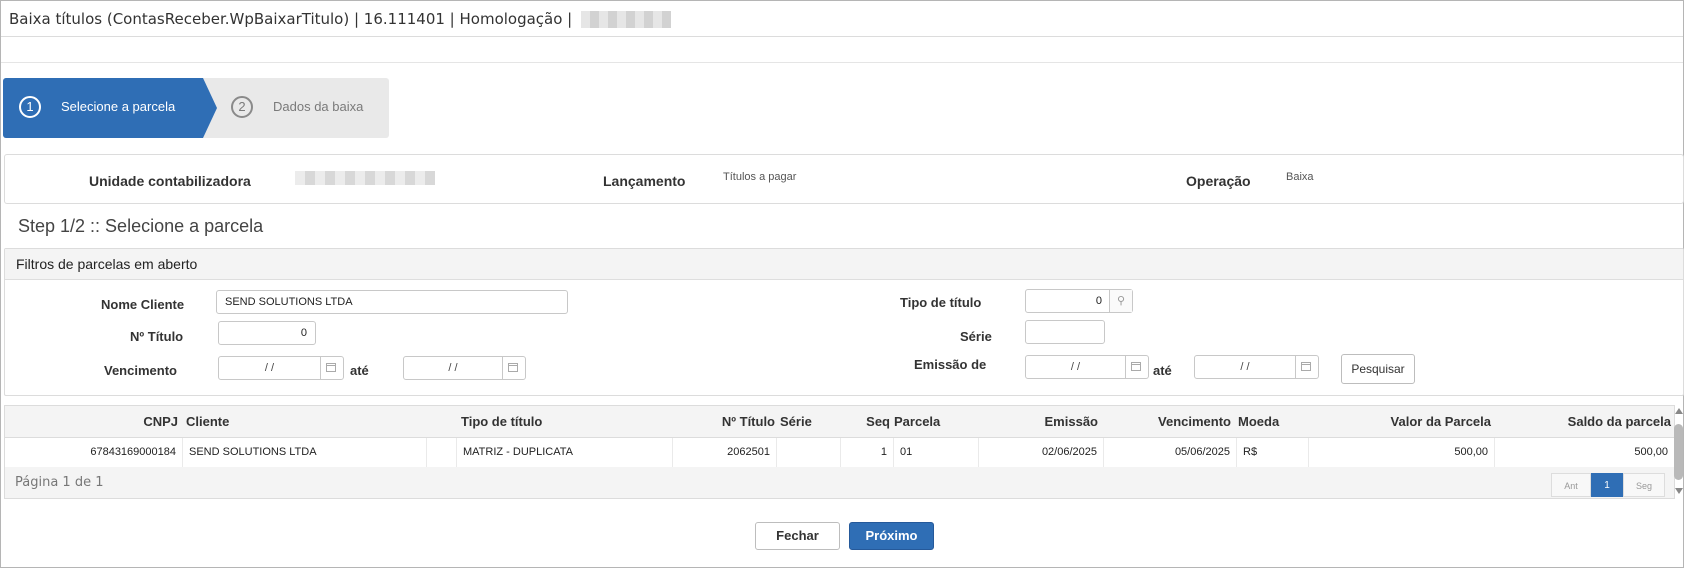 This screenshot has height=568, width=1684. What do you see at coordinates (1378, 369) in the screenshot?
I see `search-button: Pesquisar` at bounding box center [1378, 369].